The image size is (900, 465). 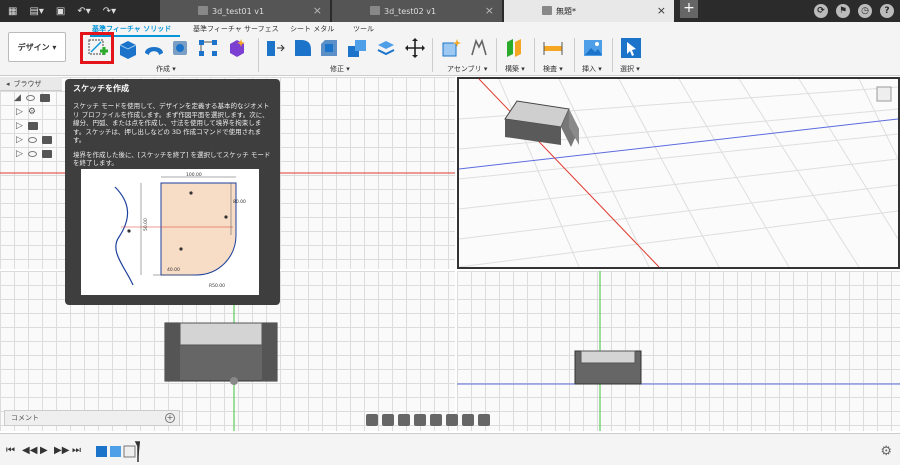 What do you see at coordinates (515, 69) in the screenshot?
I see `group-construct: 構築 ▾` at bounding box center [515, 69].